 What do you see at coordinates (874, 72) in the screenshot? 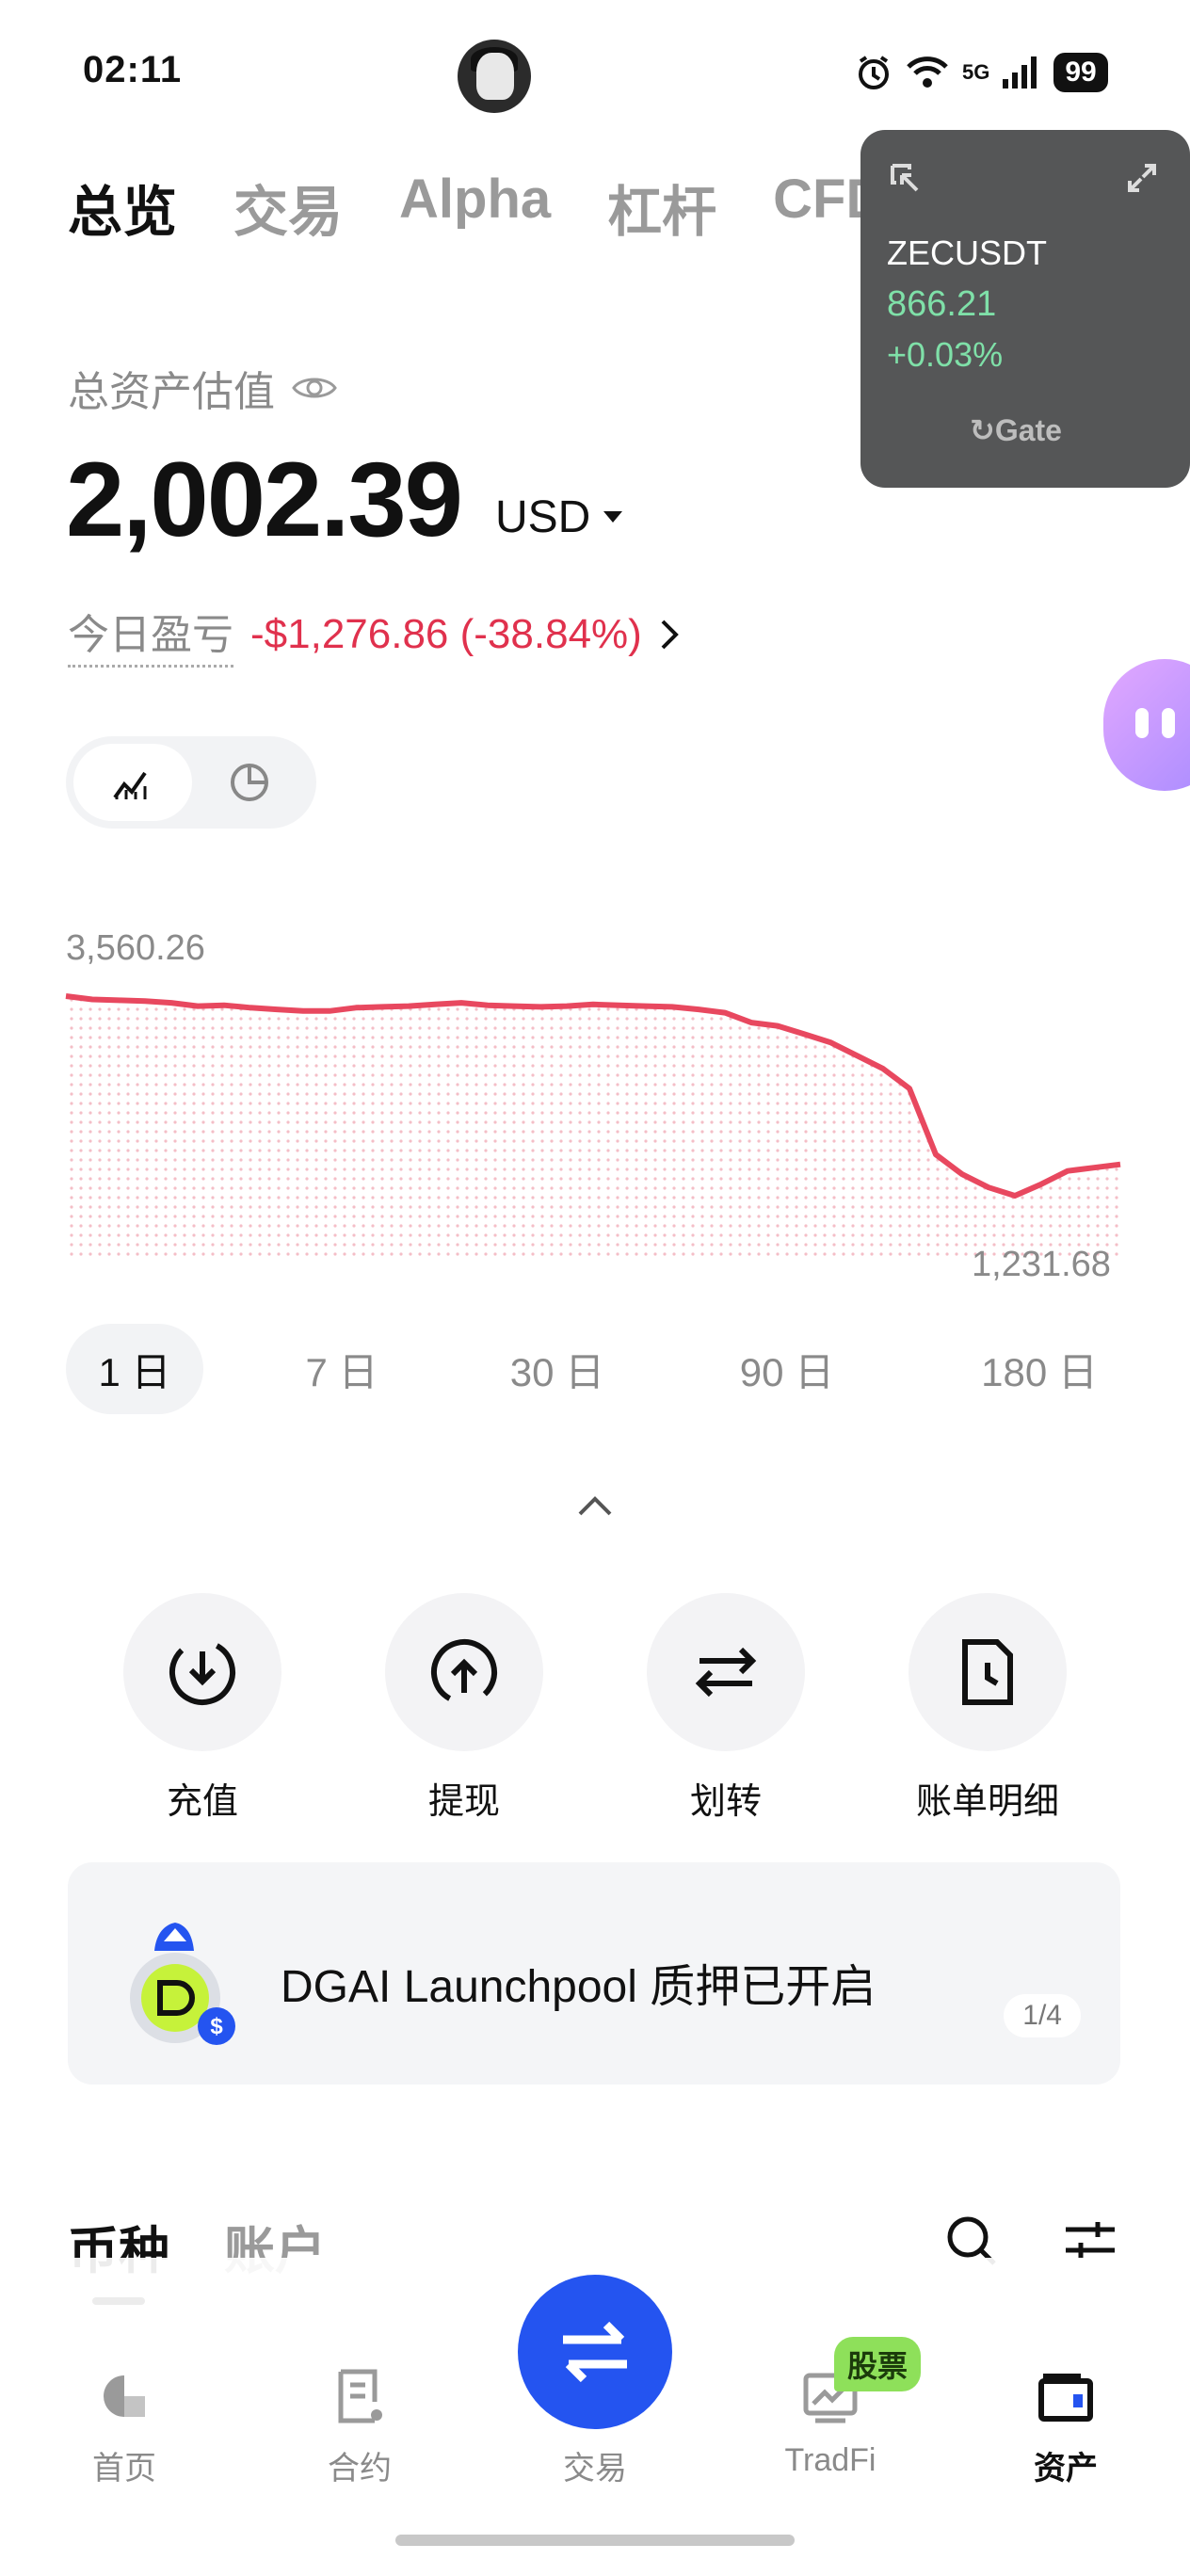
I see `alarm-icon` at bounding box center [874, 72].